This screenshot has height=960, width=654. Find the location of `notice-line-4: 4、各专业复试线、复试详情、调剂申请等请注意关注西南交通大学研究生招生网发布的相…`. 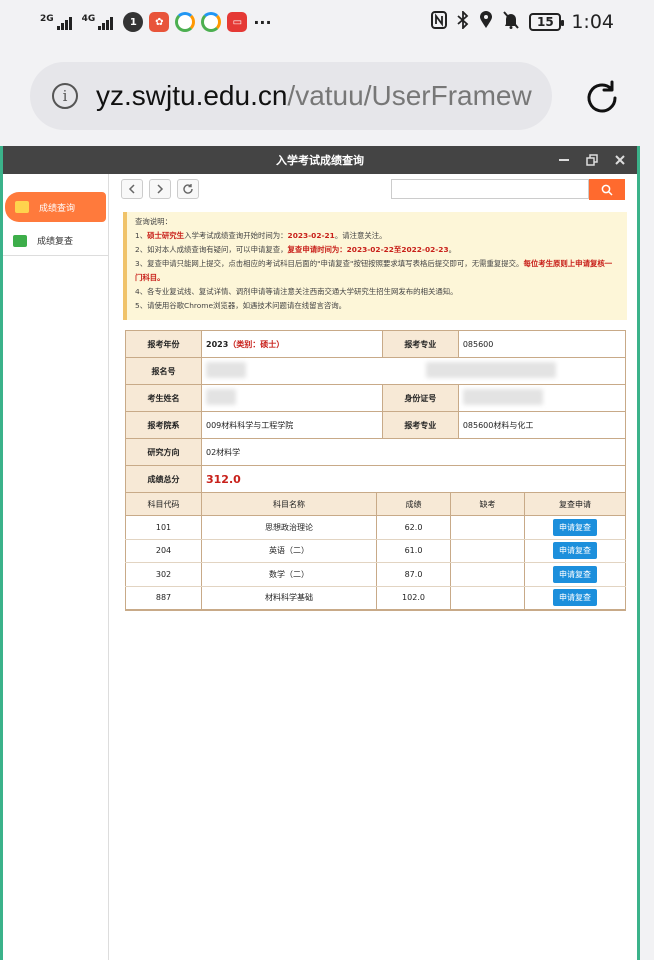

notice-line-4: 4、各专业复试线、复试详情、调剂申请等请注意关注西南交通大学研究生招生网发布的相… is located at coordinates (296, 291).